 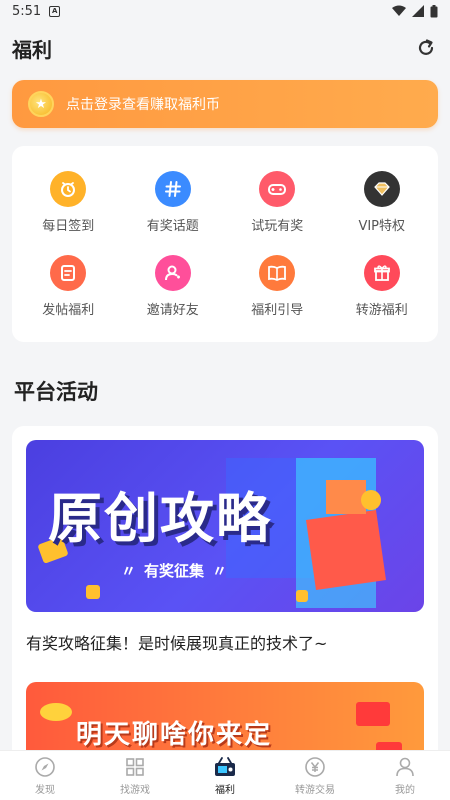 What do you see at coordinates (55, 11) in the screenshot?
I see `notification-icon: A` at bounding box center [55, 11].